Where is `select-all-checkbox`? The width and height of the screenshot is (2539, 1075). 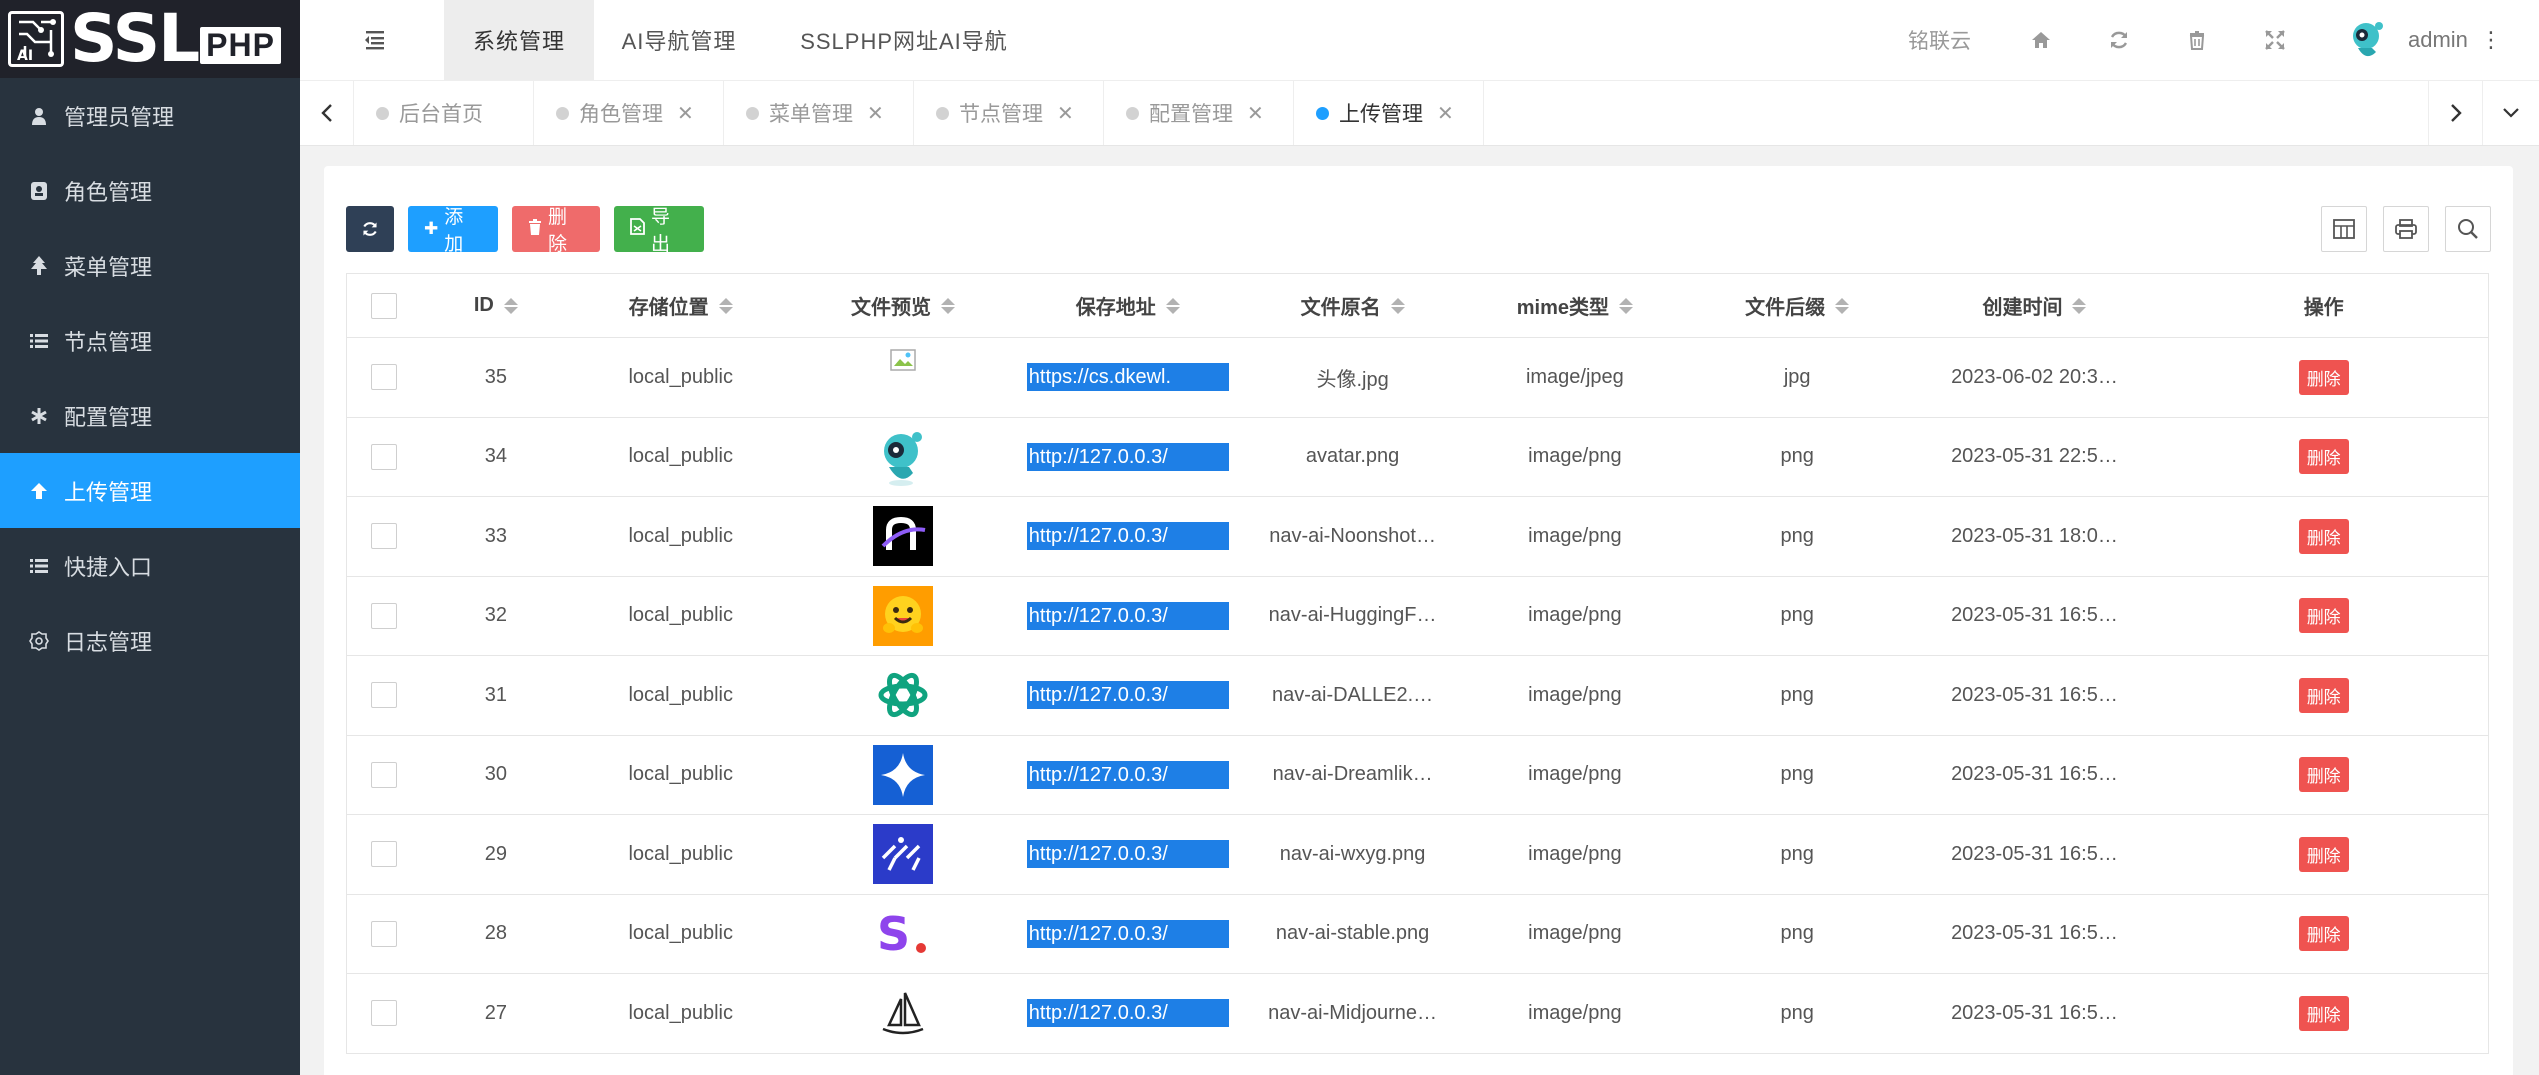
select-all-checkbox is located at coordinates (383, 305).